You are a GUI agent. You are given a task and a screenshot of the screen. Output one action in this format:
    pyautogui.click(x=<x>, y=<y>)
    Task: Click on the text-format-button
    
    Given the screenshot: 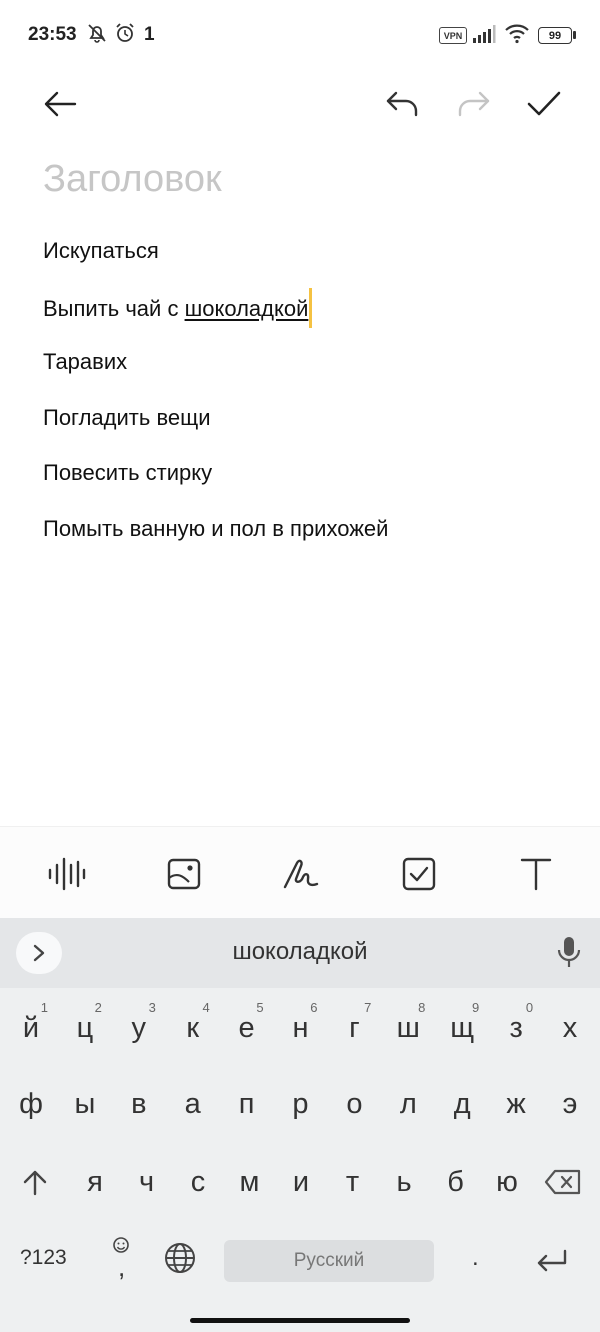 What is the action you would take?
    pyautogui.click(x=536, y=874)
    